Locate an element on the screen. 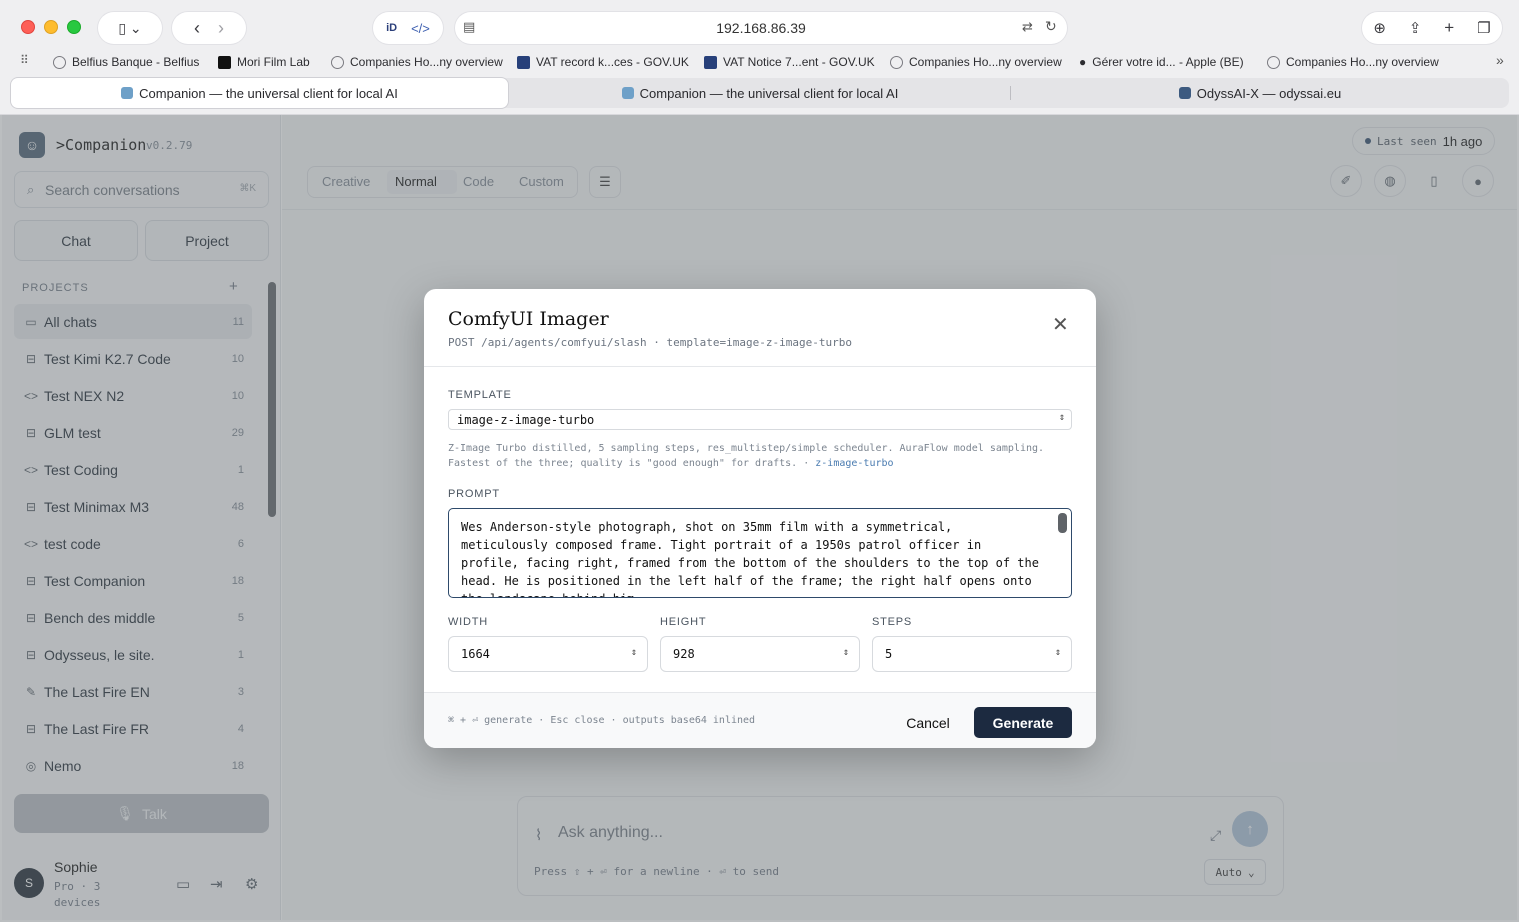 The image size is (1519, 922). id-extension-icon: iD is located at coordinates (391, 28).